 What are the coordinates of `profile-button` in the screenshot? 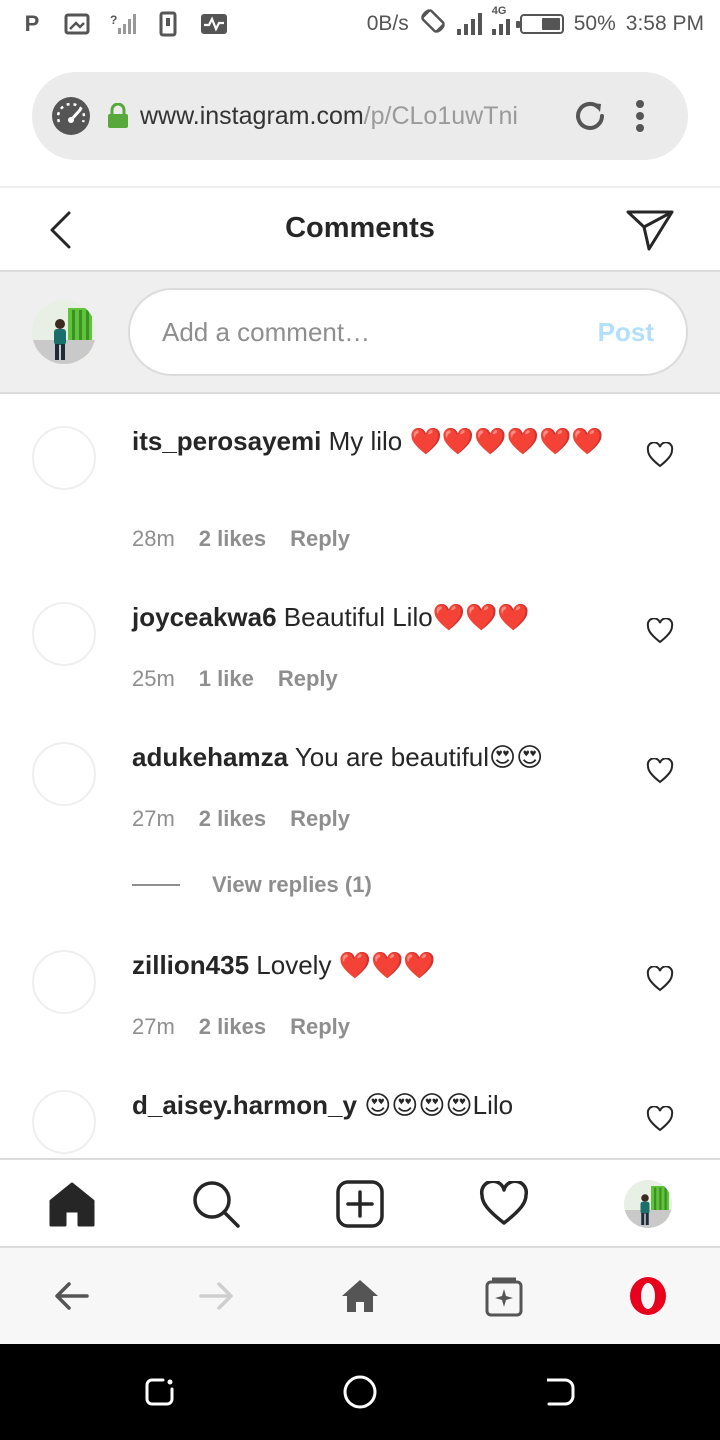 It's located at (648, 1204).